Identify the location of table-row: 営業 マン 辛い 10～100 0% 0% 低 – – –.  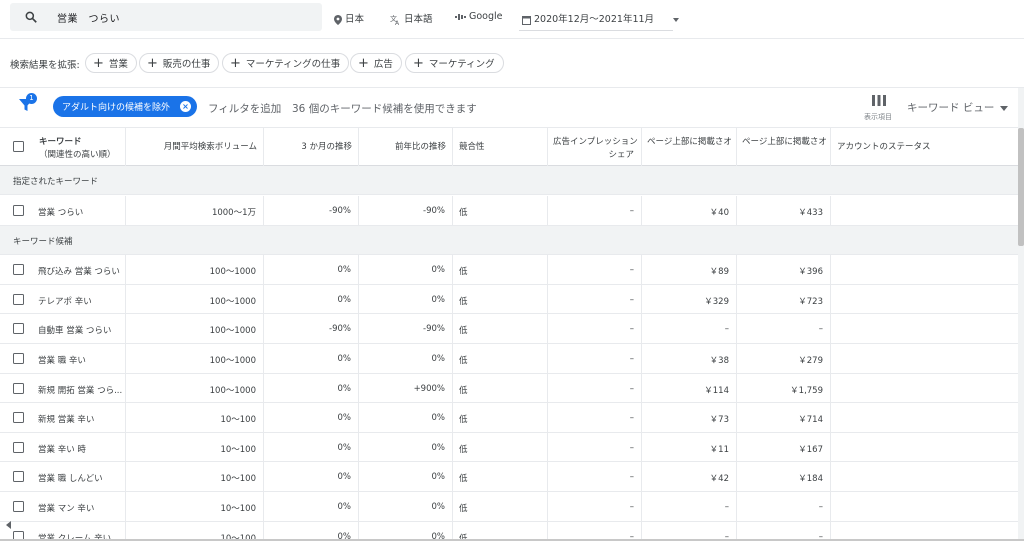
(509, 507).